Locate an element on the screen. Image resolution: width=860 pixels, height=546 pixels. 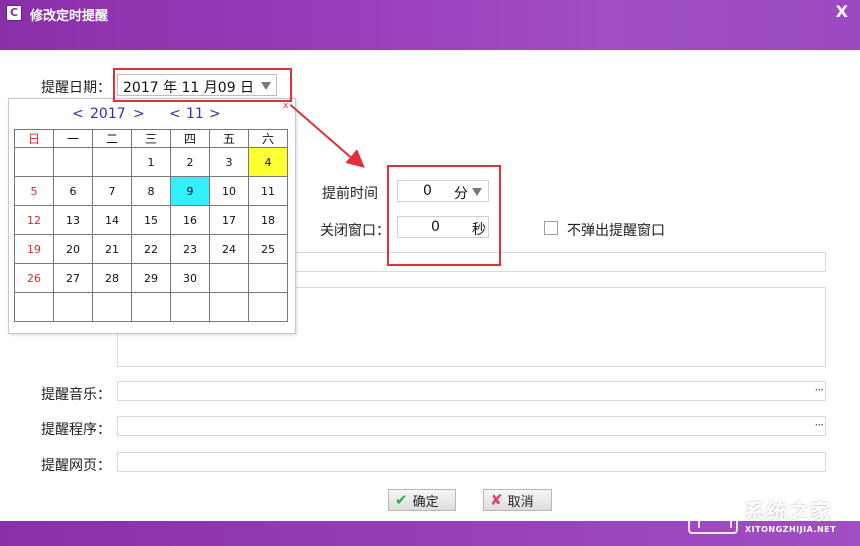
calendar-grid: 日 一 二 三 四 五 六 1 2 3 4 5 6 7 8 9 10 11 12 is located at coordinates (151, 225).